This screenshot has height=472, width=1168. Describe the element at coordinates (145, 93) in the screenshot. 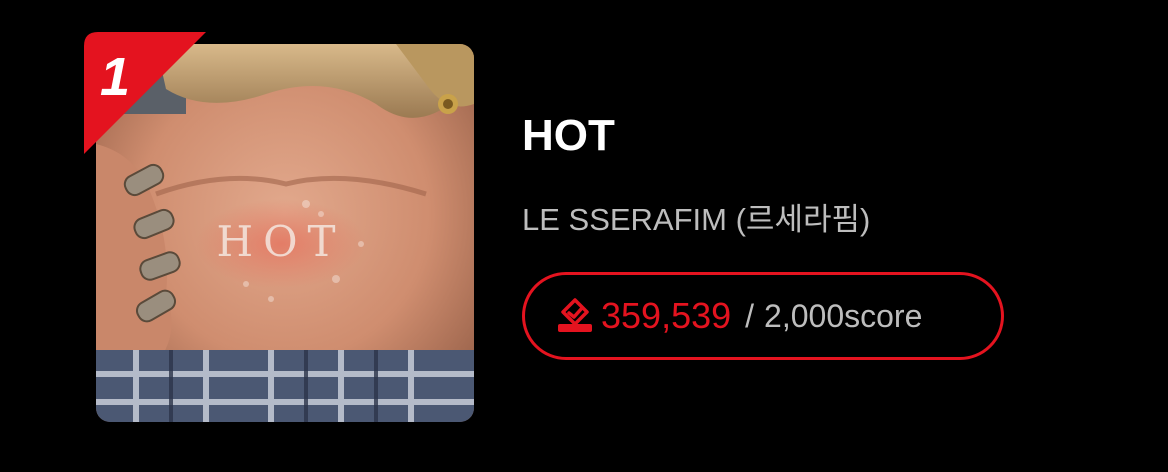

I see `rank-badge: 1` at that location.